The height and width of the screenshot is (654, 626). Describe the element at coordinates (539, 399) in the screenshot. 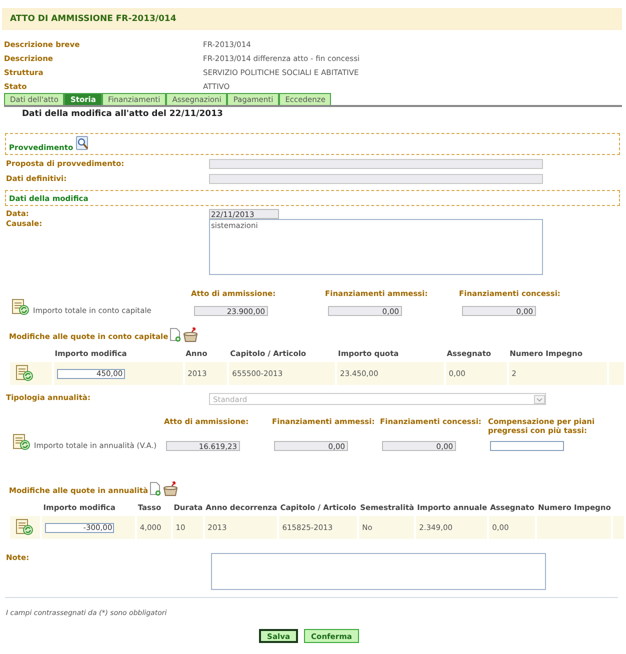

I see `caret-icon` at that location.